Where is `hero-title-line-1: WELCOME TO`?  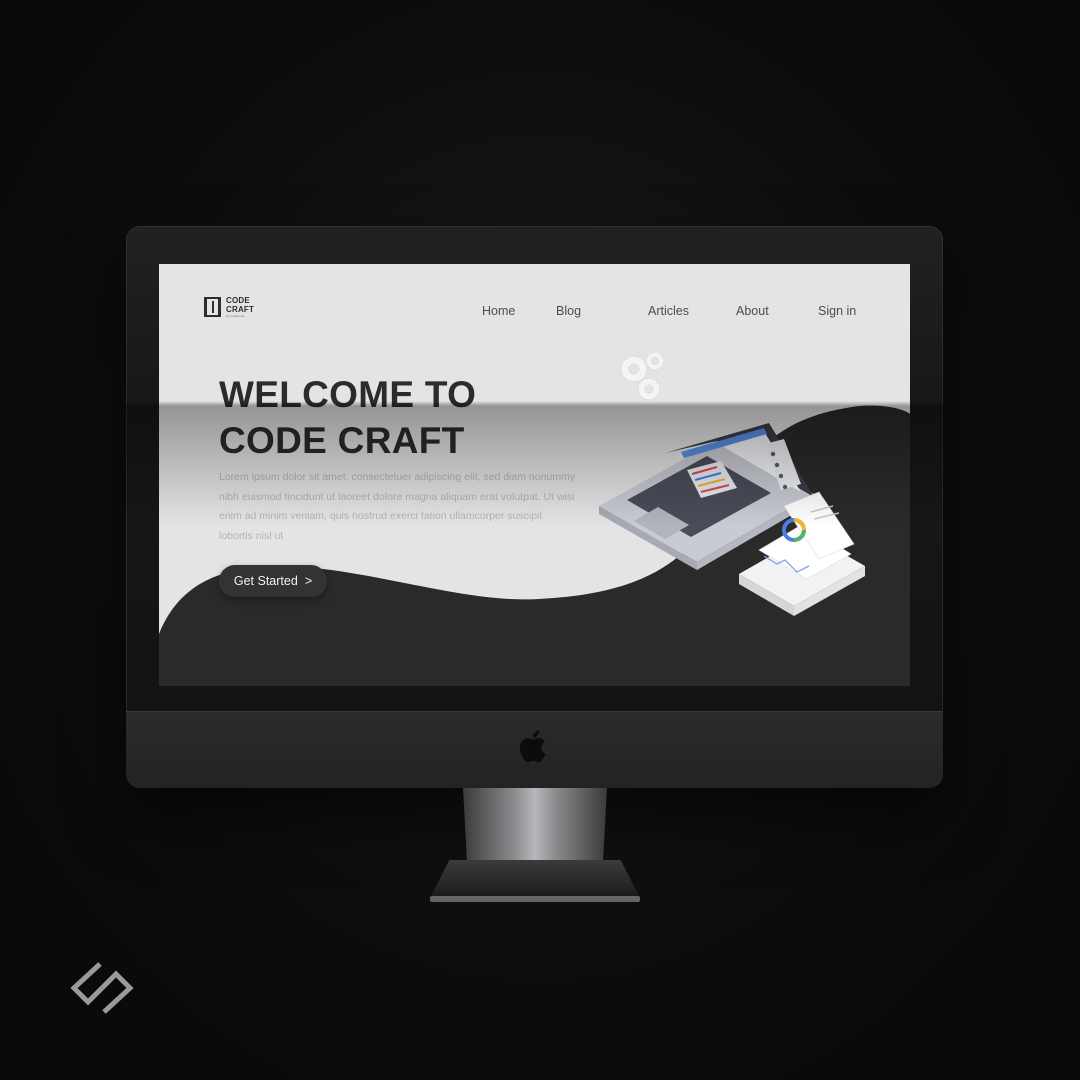 hero-title-line-1: WELCOME TO is located at coordinates (348, 394).